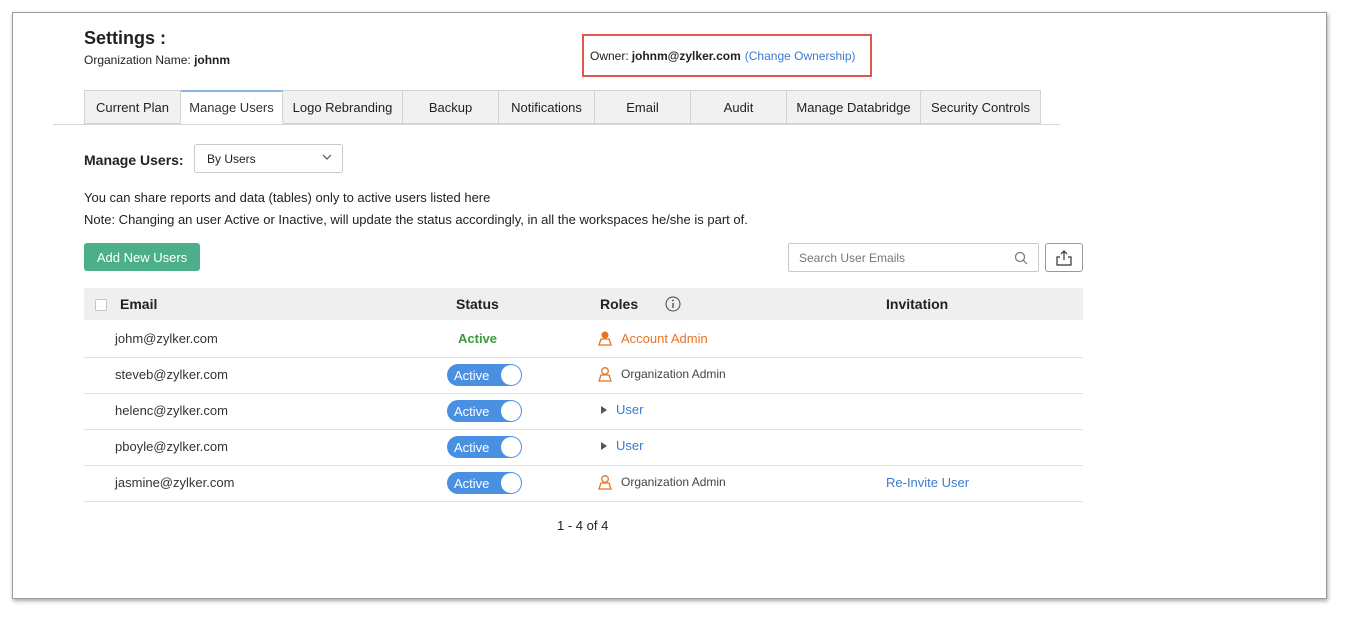  Describe the element at coordinates (664, 338) in the screenshot. I see `role-label: Account Admin` at that location.